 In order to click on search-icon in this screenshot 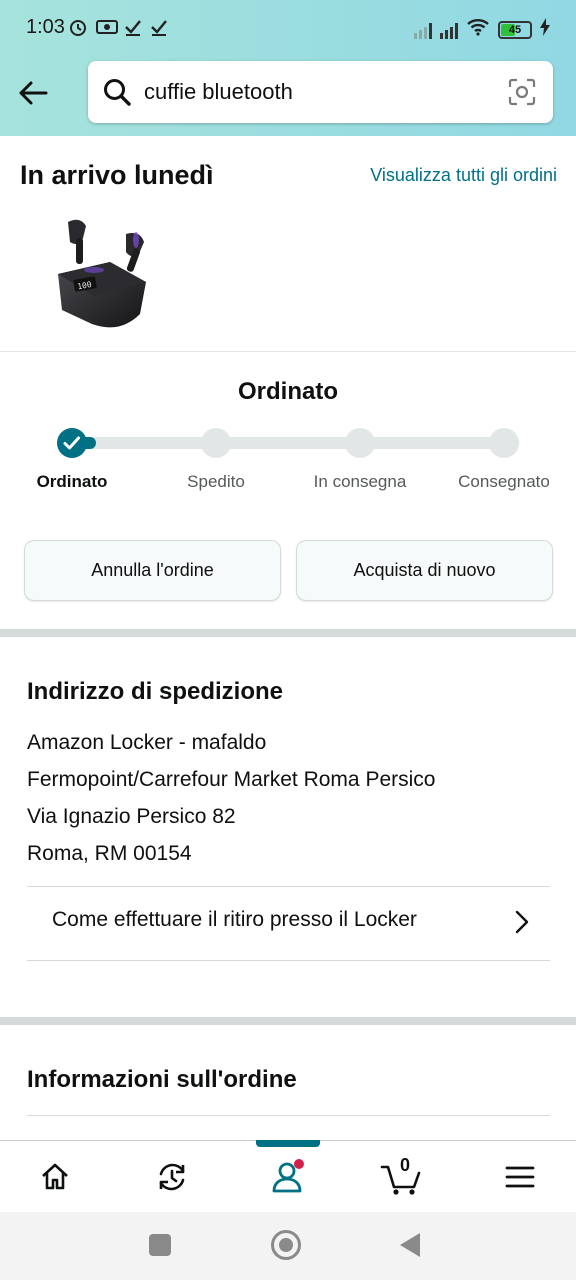, I will do `click(117, 92)`.